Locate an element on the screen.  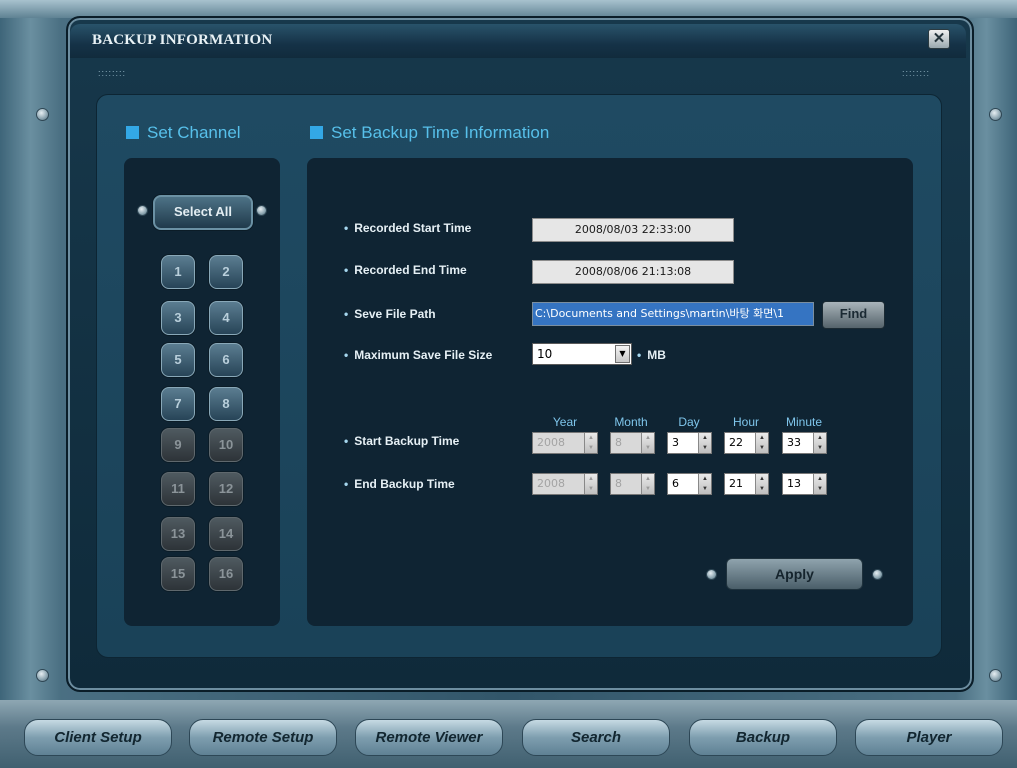
set-backup-time-heading: Set Backup Time Information is located at coordinates (429, 133).